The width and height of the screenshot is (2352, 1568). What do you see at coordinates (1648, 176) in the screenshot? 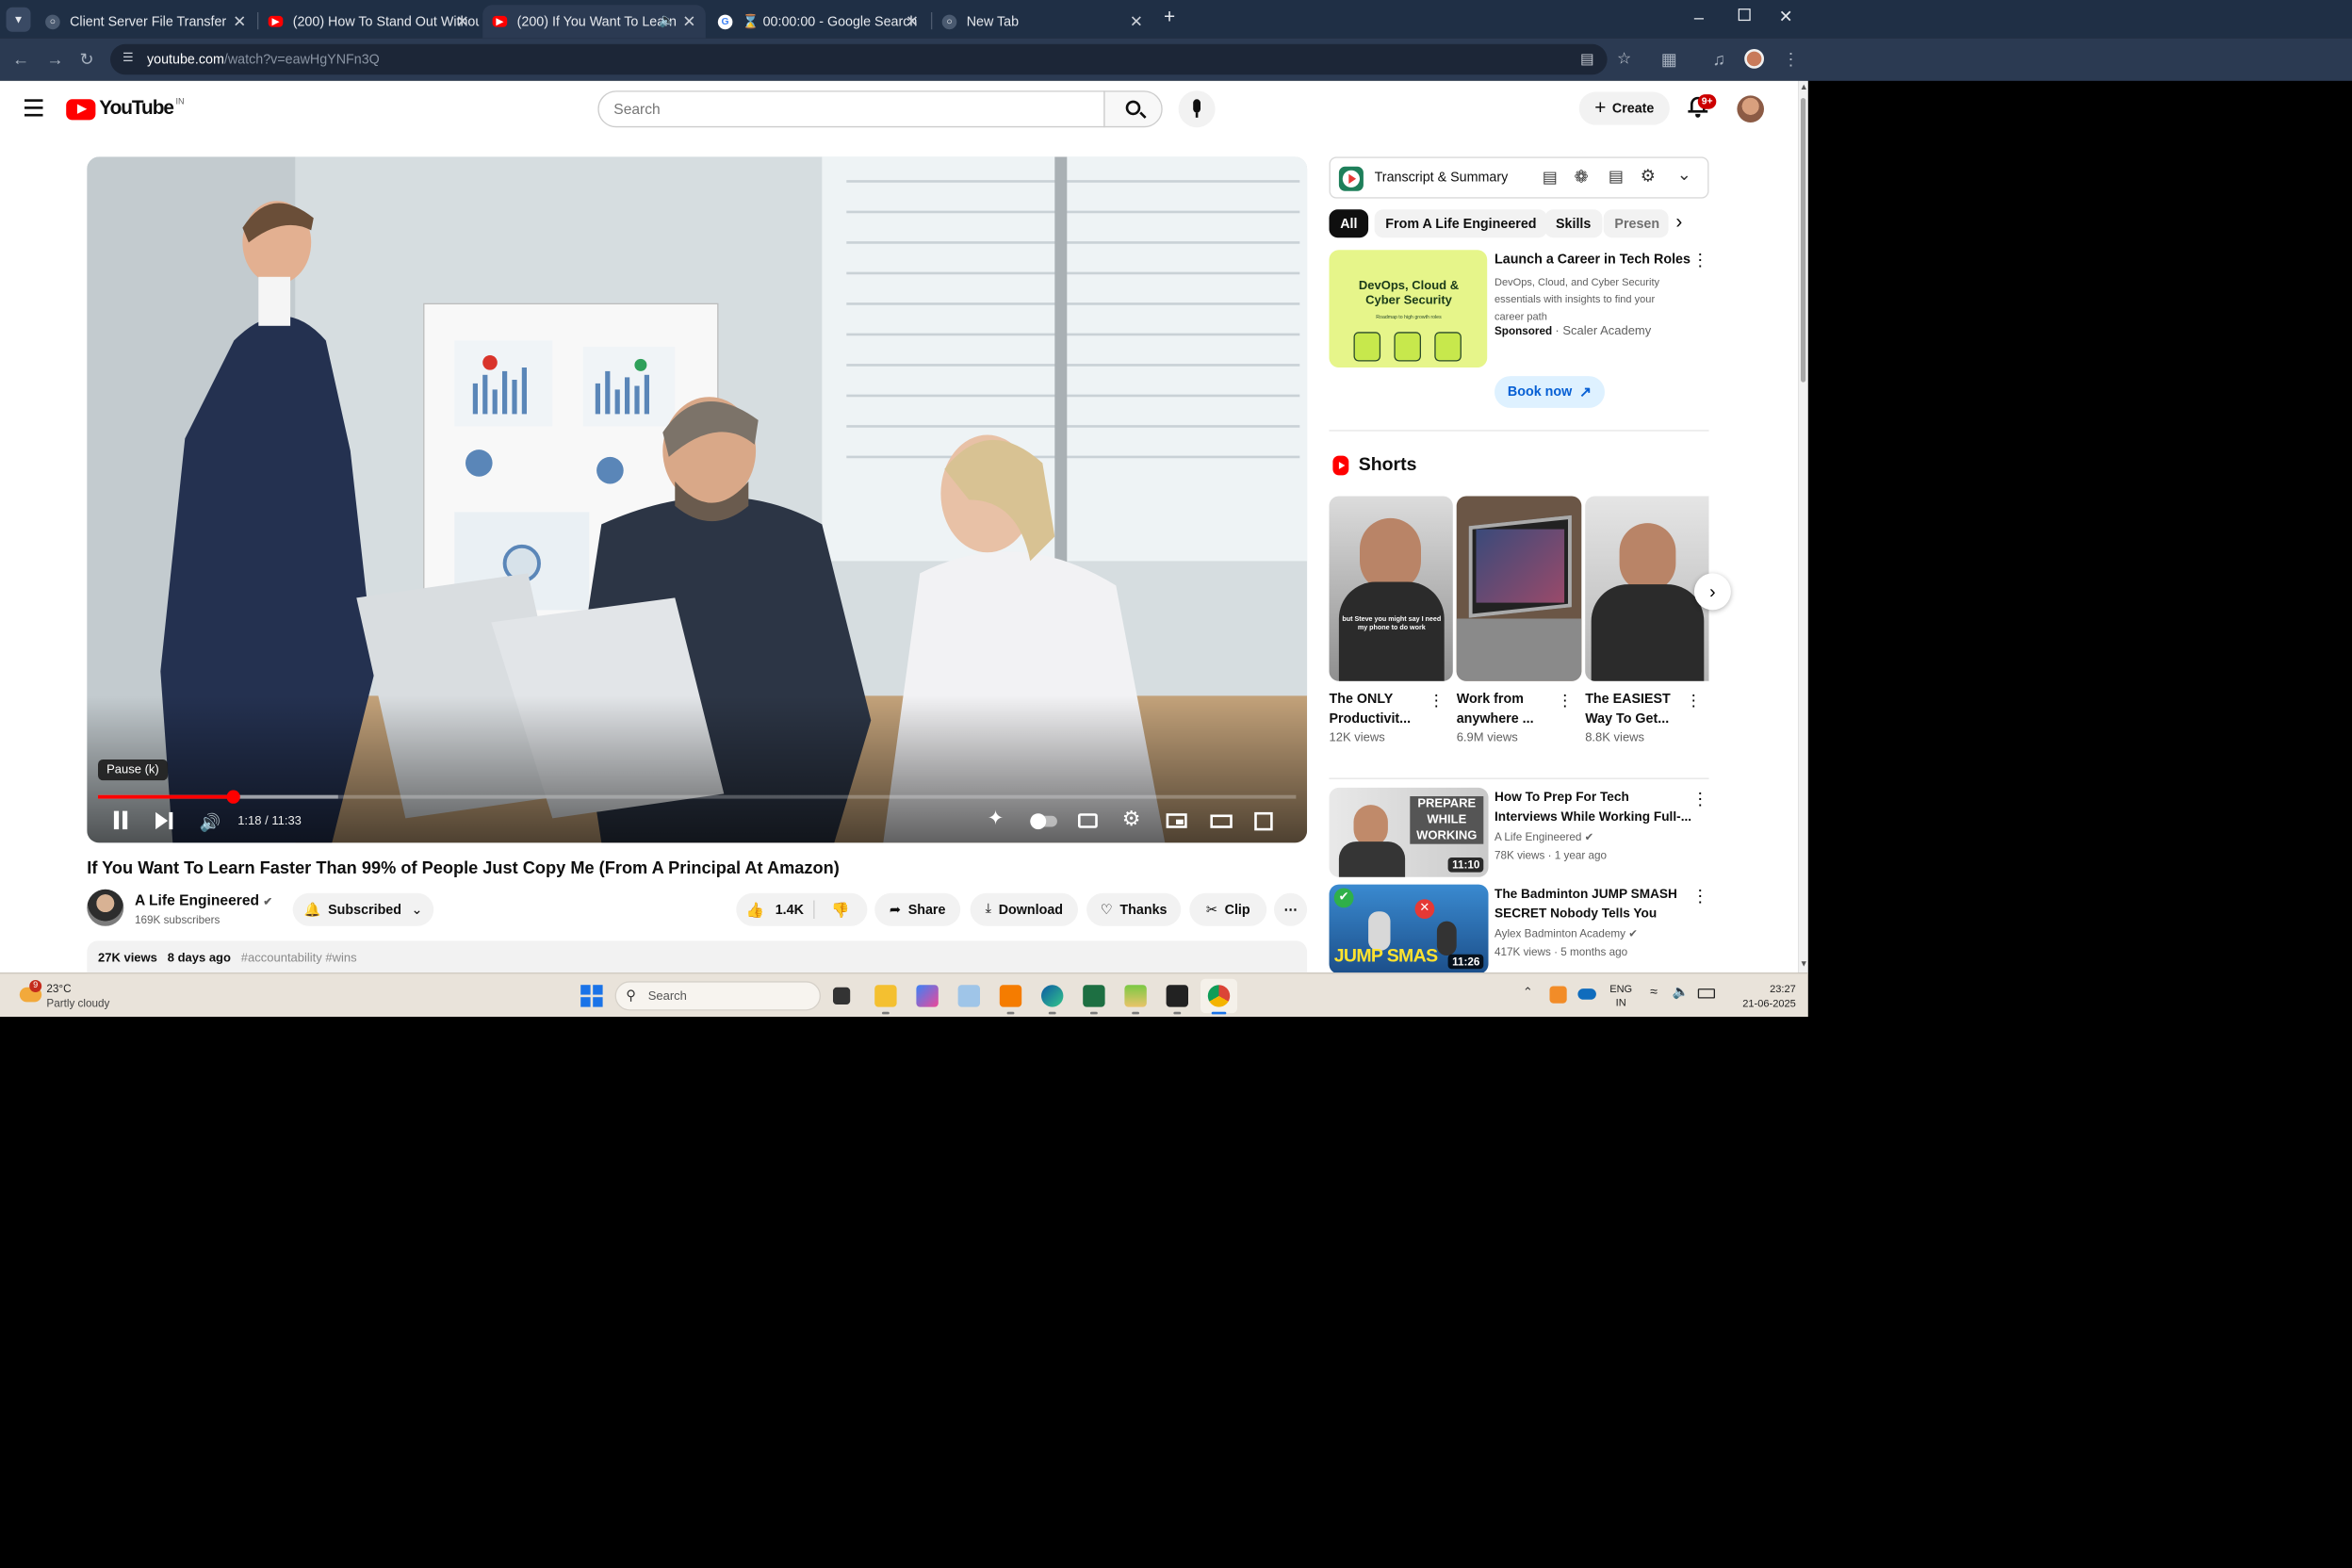
I see `extension-settings-icon: ⚙` at bounding box center [1648, 176].